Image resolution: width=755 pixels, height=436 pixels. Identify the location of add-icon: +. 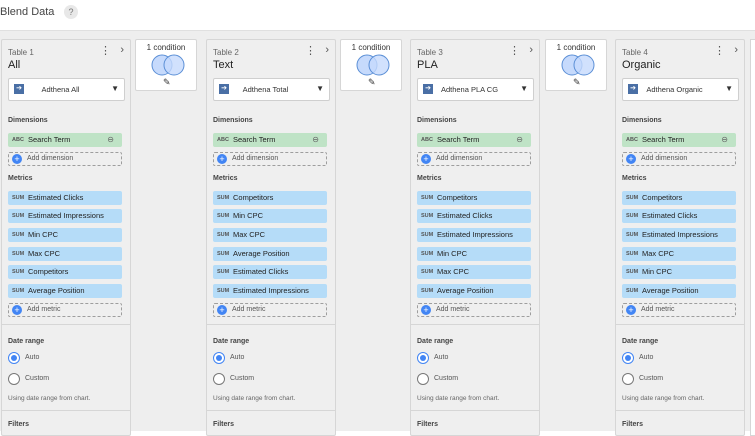
(222, 159).